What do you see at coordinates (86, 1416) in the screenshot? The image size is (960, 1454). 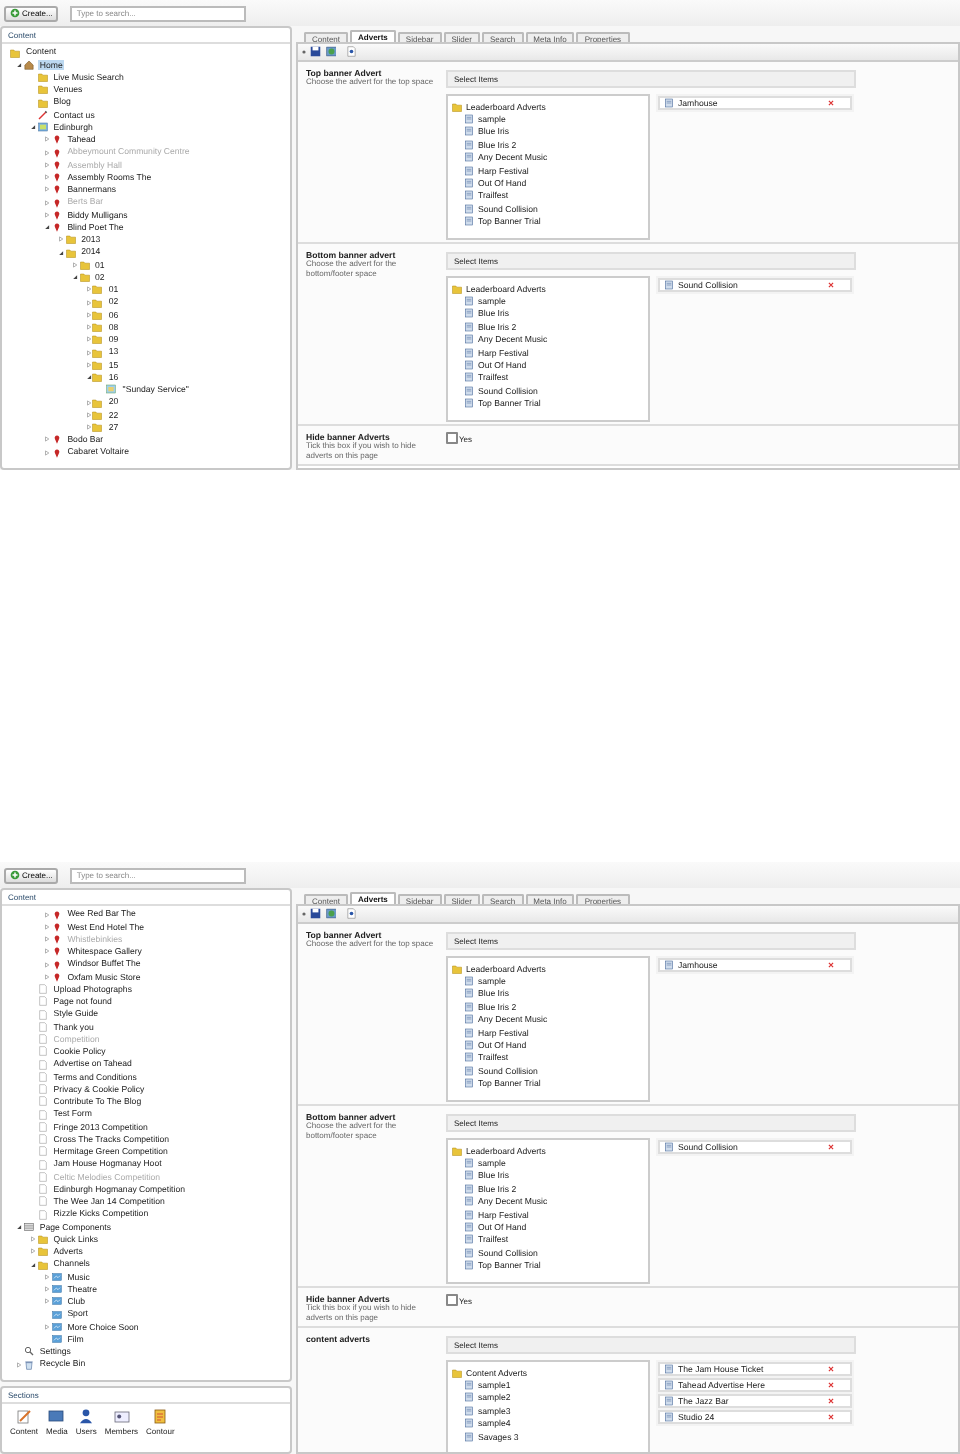 I see `user-icon` at bounding box center [86, 1416].